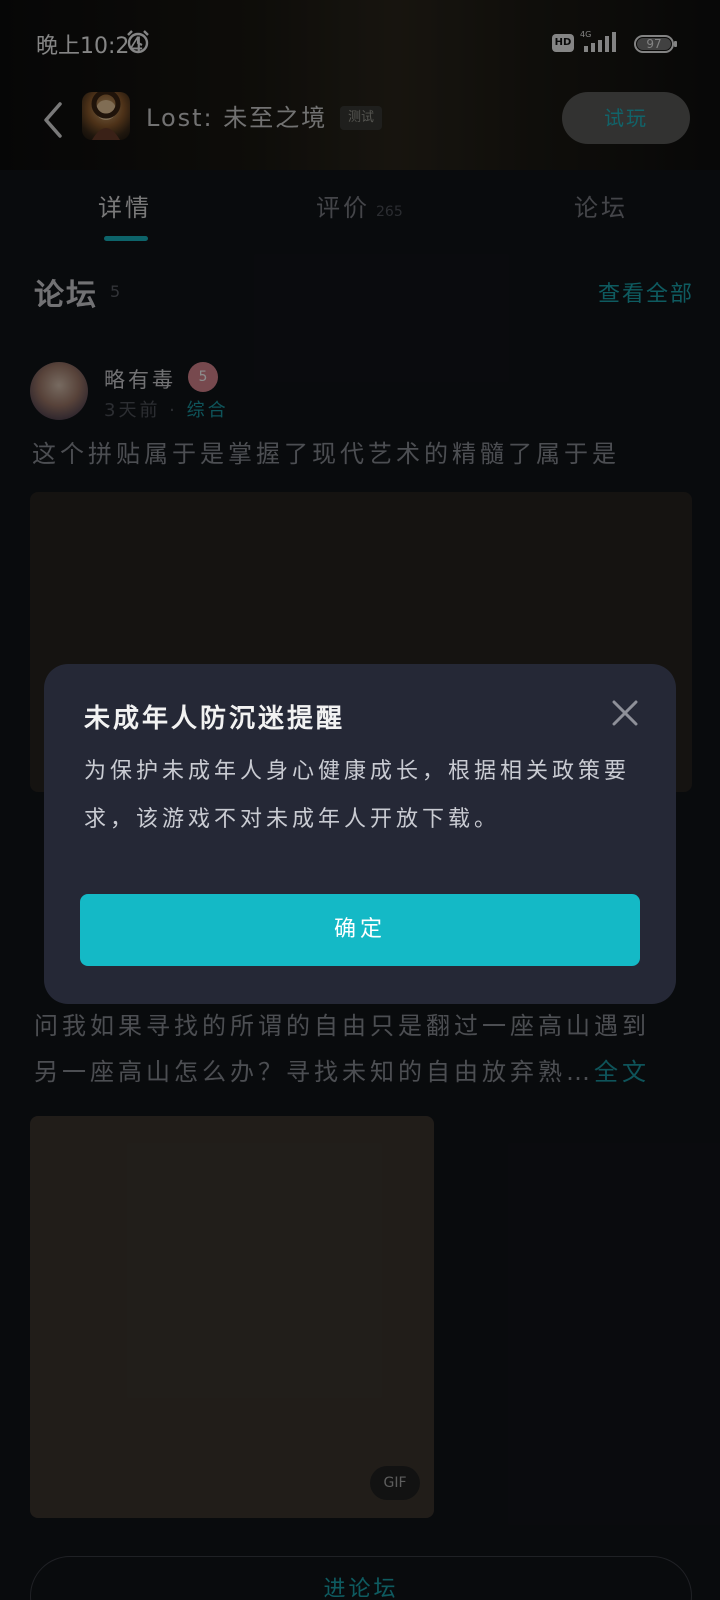 Image resolution: width=720 pixels, height=1600 pixels. Describe the element at coordinates (625, 713) in the screenshot. I see `close-icon` at that location.